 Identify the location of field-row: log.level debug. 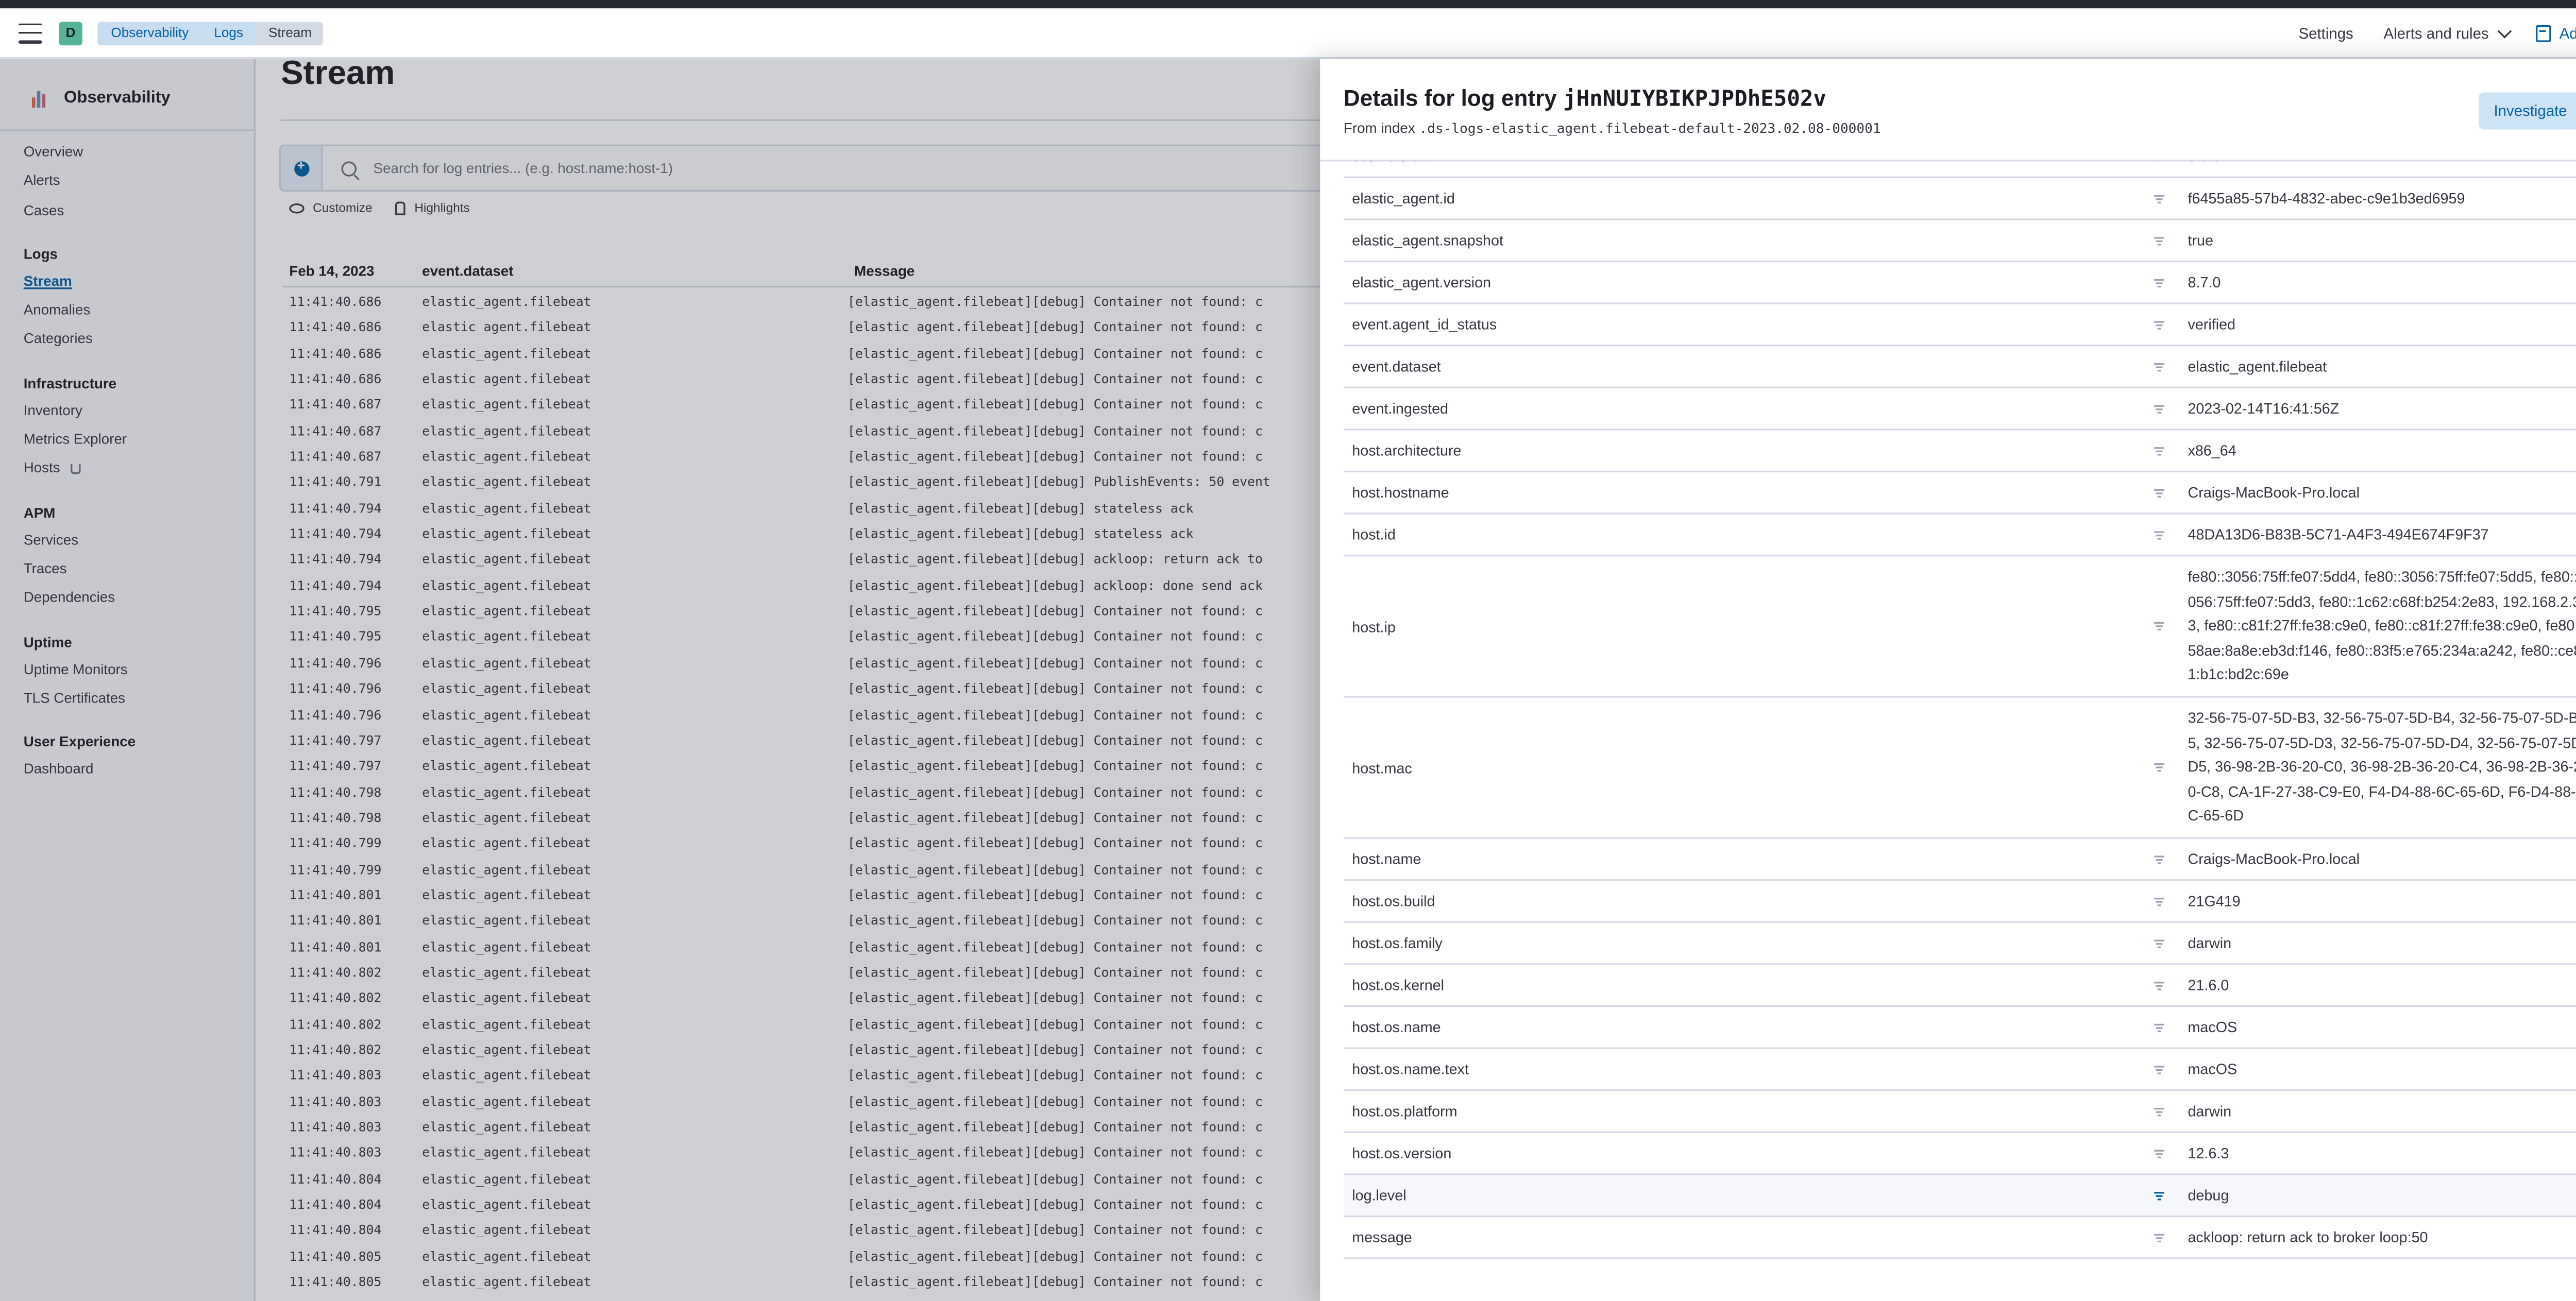
(1959, 1196).